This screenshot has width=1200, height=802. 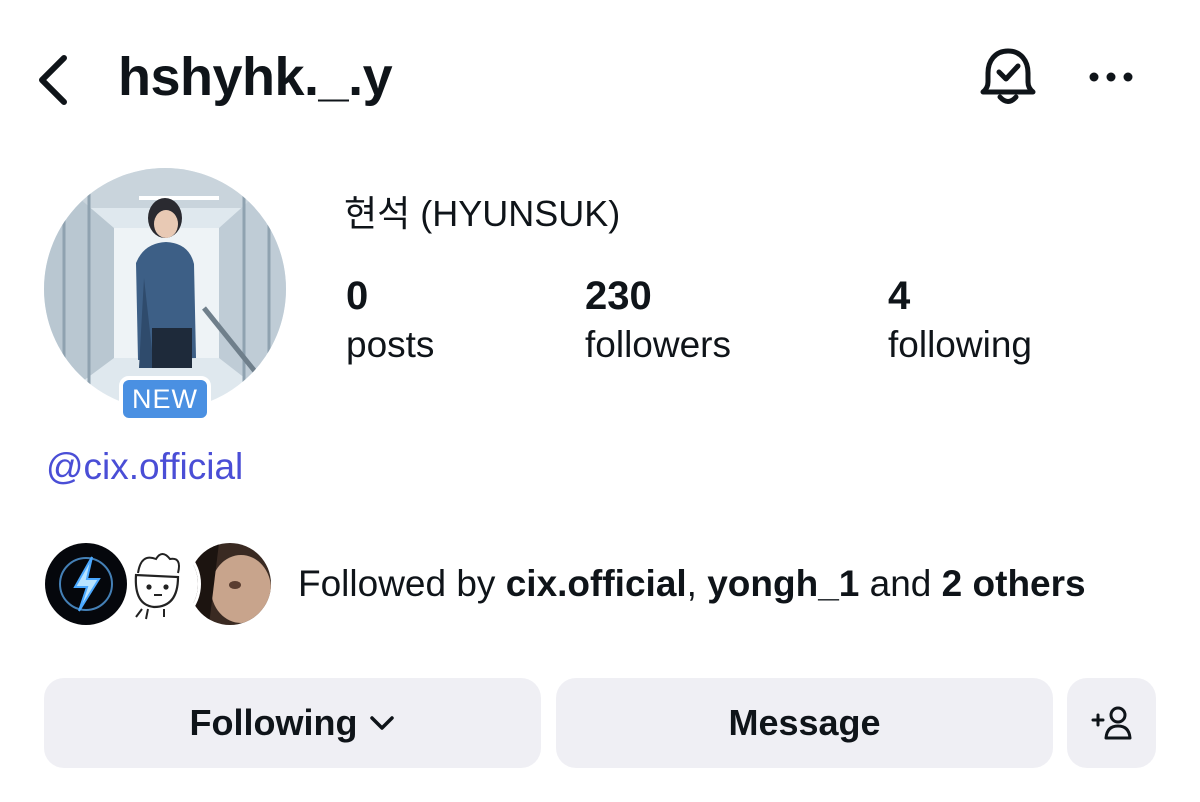 I want to click on message-button-label: Message, so click(x=804, y=722).